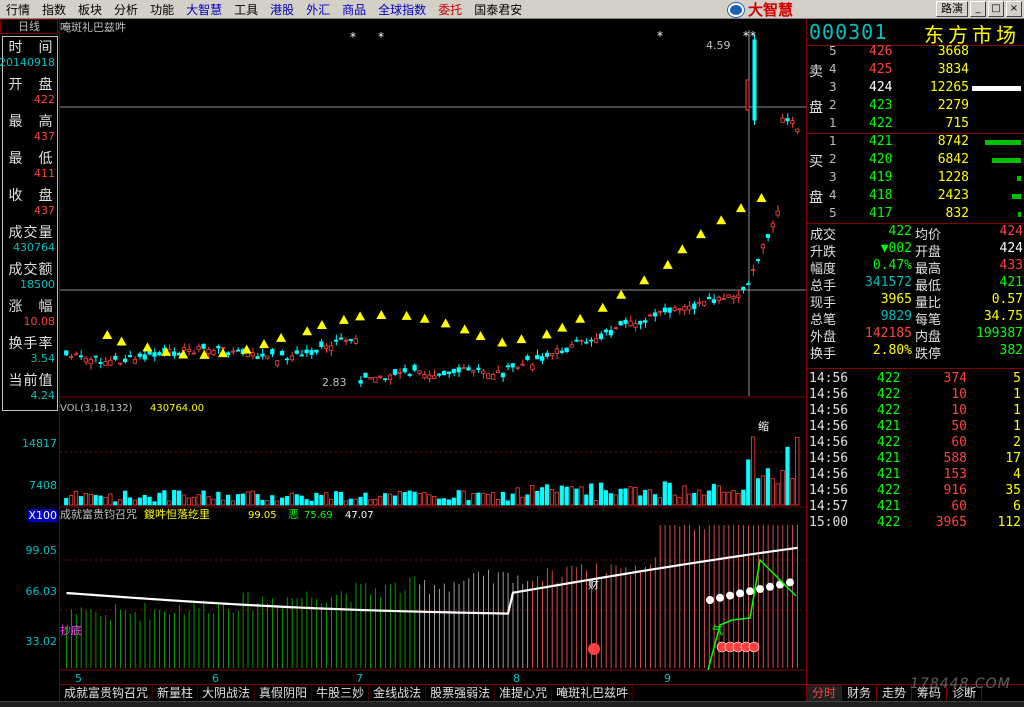  What do you see at coordinates (717, 630) in the screenshot?
I see `indicator-label: 气` at bounding box center [717, 630].